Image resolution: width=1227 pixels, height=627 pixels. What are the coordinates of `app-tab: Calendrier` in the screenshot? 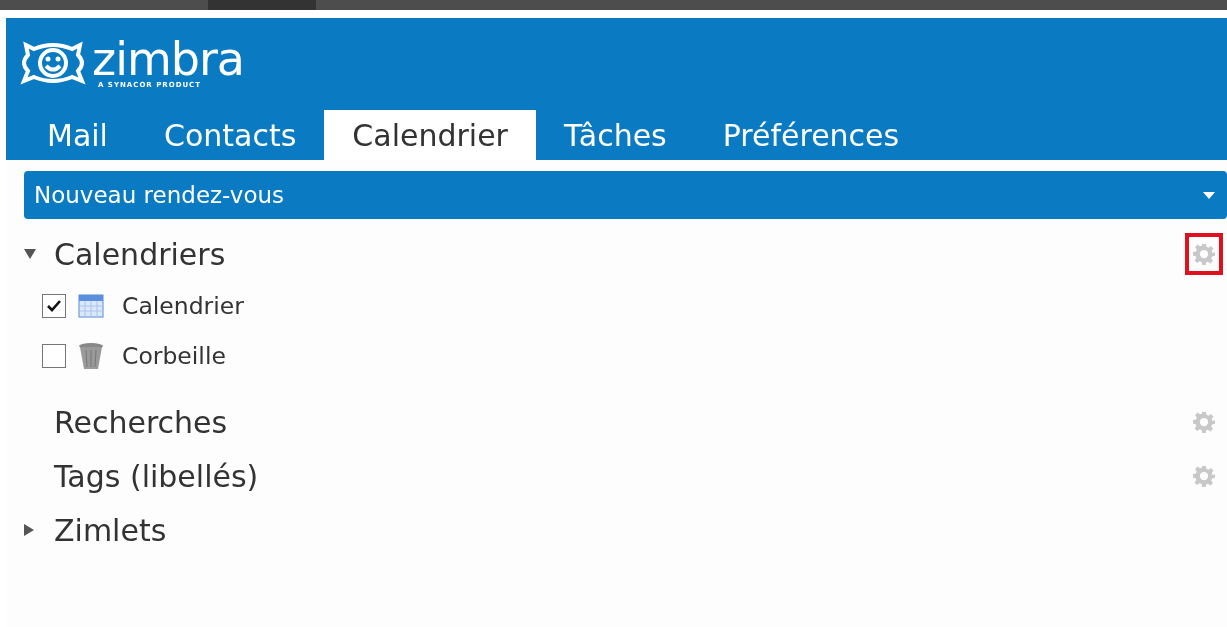 It's located at (430, 135).